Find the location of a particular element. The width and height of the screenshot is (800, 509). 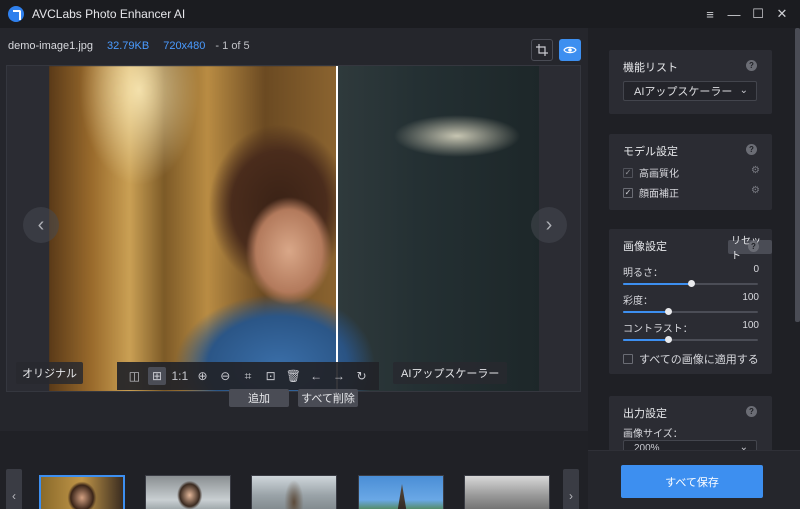

model-settings-title: モデル設定 is located at coordinates (650, 152).